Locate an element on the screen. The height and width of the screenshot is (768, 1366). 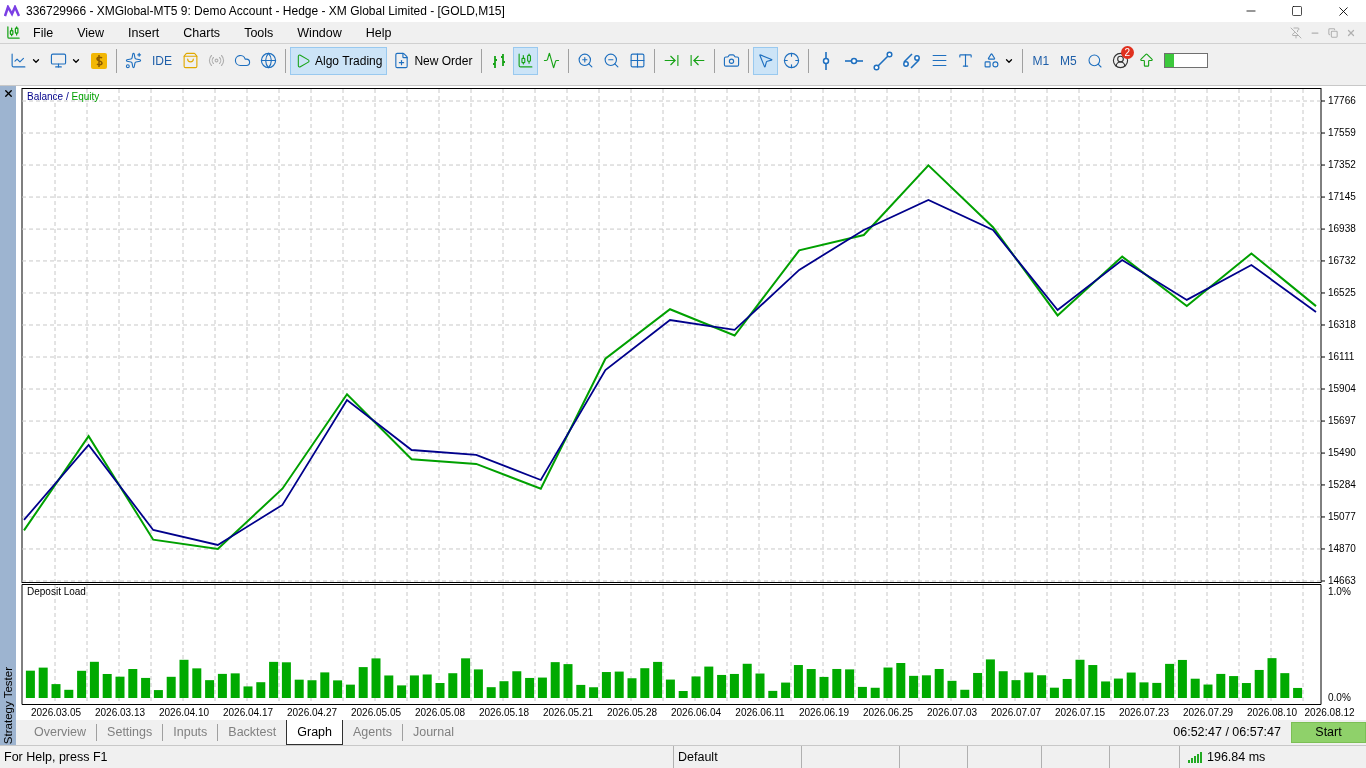
candlestick-button is located at coordinates (526, 60).